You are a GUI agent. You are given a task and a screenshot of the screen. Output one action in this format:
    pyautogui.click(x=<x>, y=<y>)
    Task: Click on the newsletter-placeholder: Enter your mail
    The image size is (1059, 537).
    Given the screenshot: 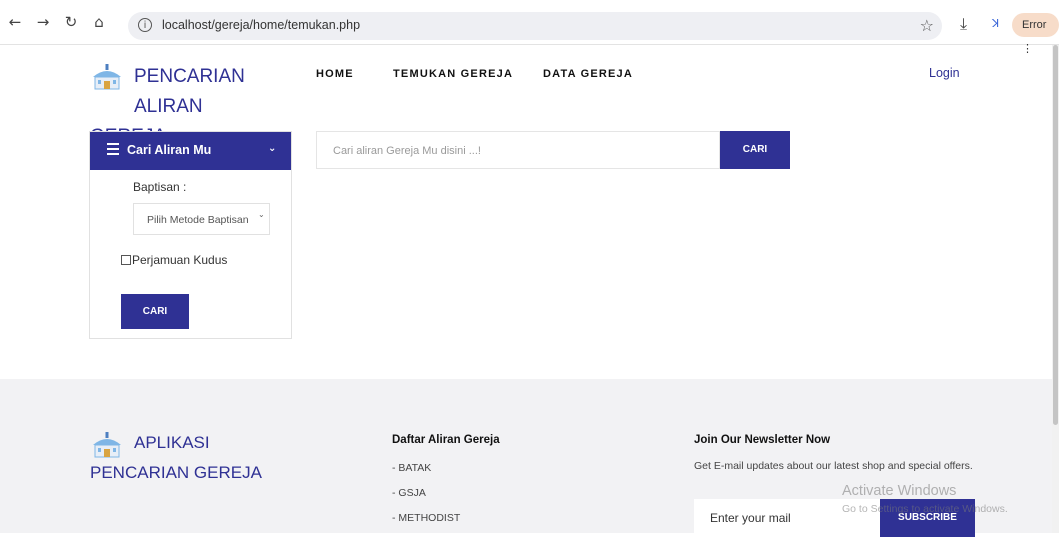 What is the action you would take?
    pyautogui.click(x=750, y=518)
    